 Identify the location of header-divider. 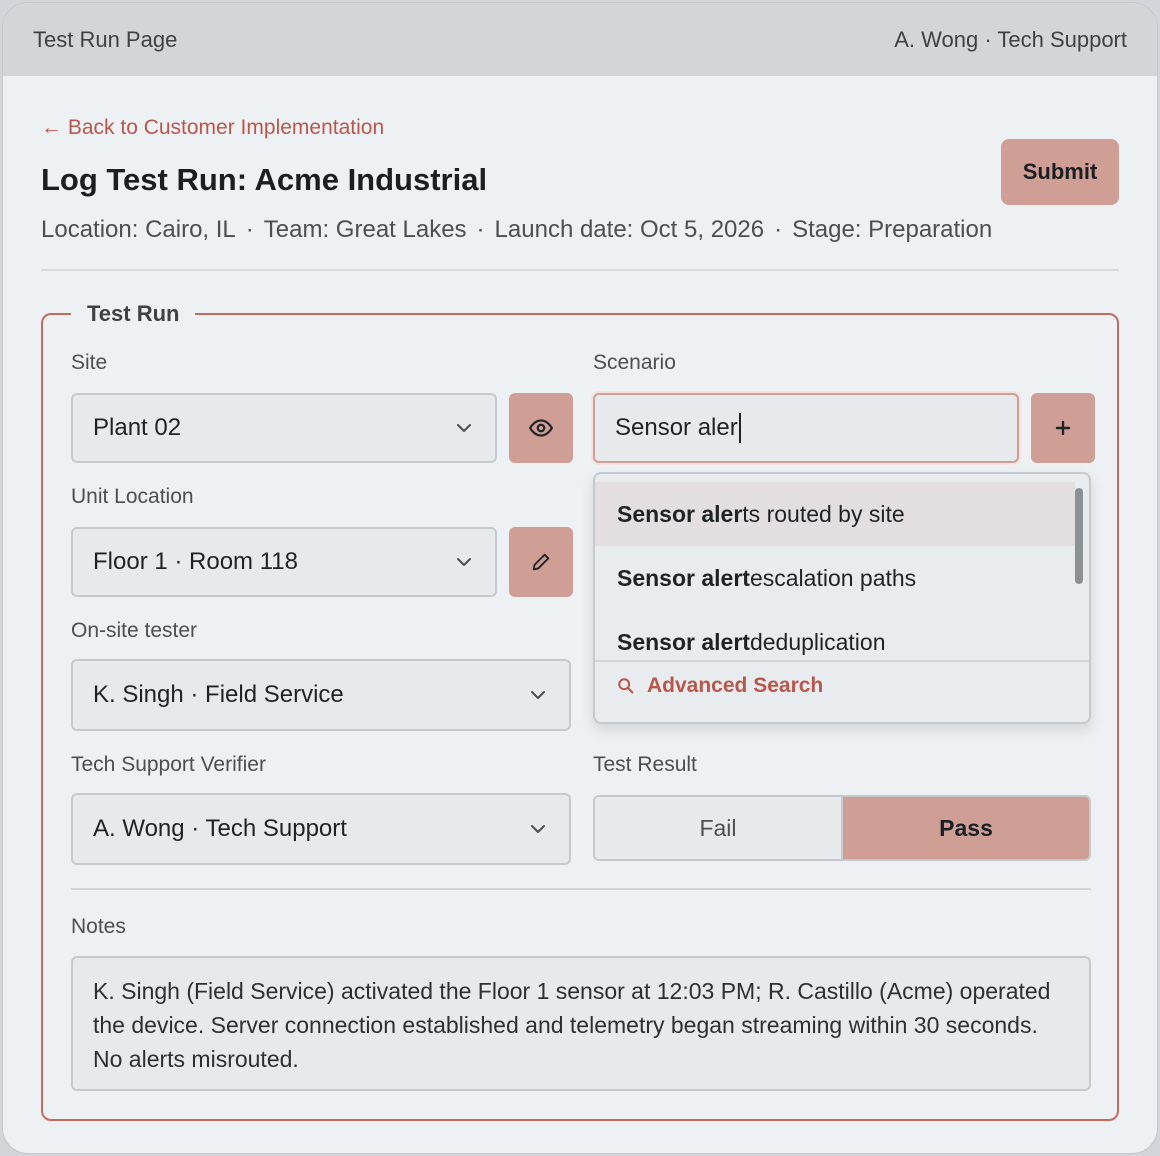
(580, 270).